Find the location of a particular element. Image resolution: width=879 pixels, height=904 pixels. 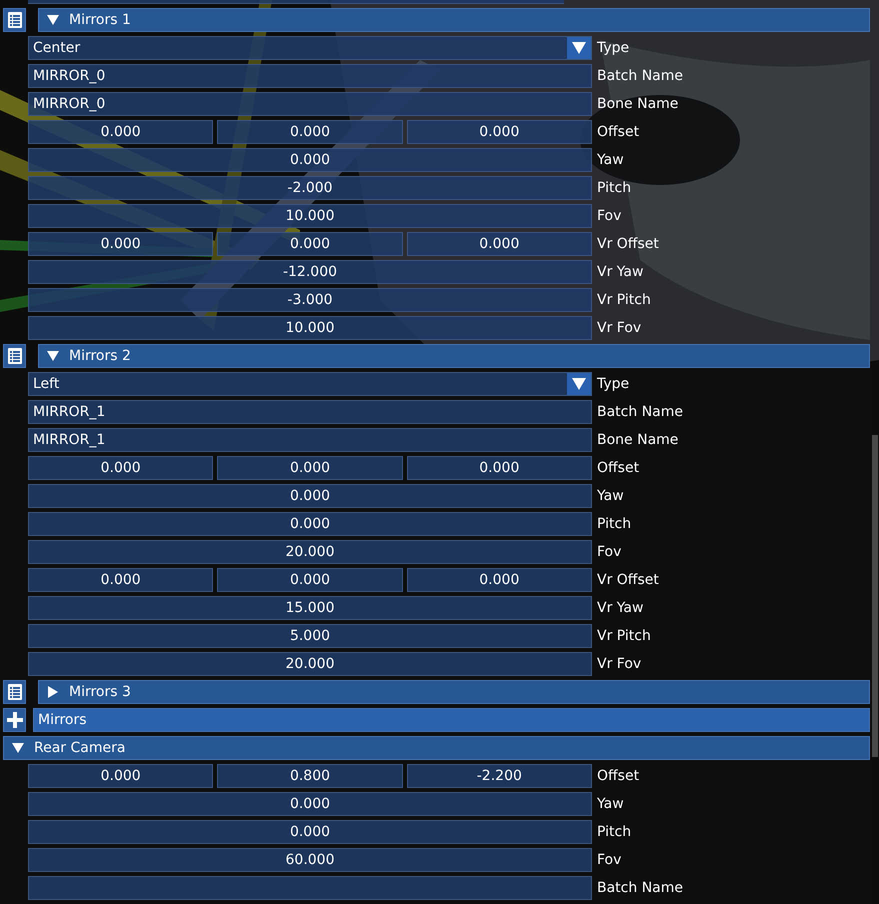

number-field: -2.000 is located at coordinates (310, 188).